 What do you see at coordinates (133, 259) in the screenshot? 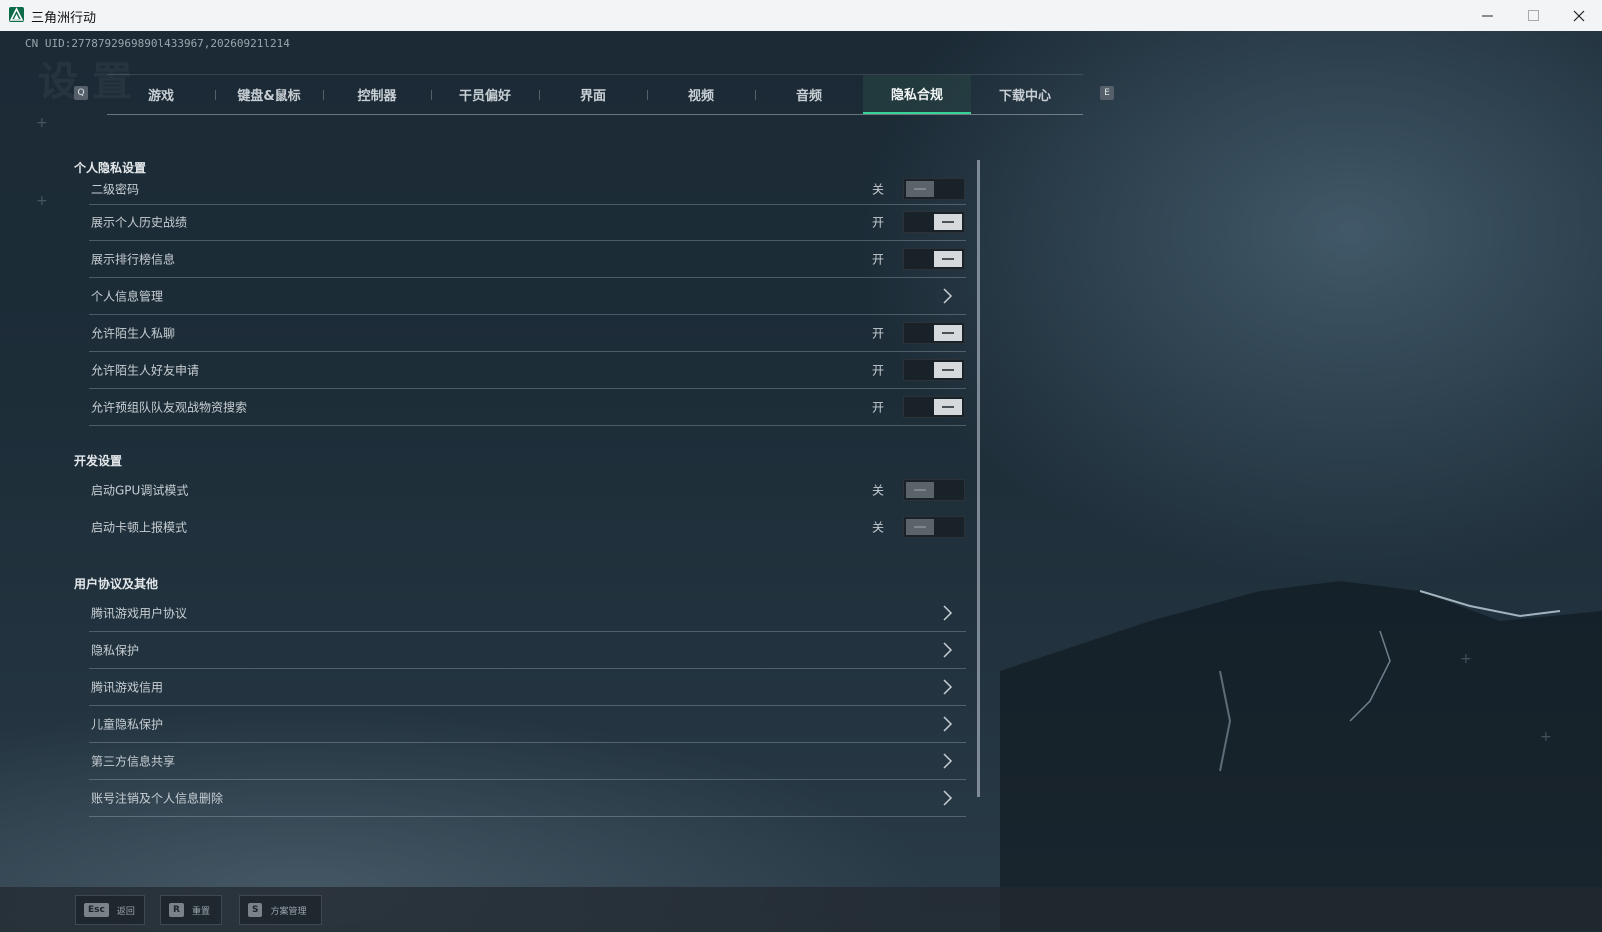
I see `setting-label: 展示排行榜信息` at bounding box center [133, 259].